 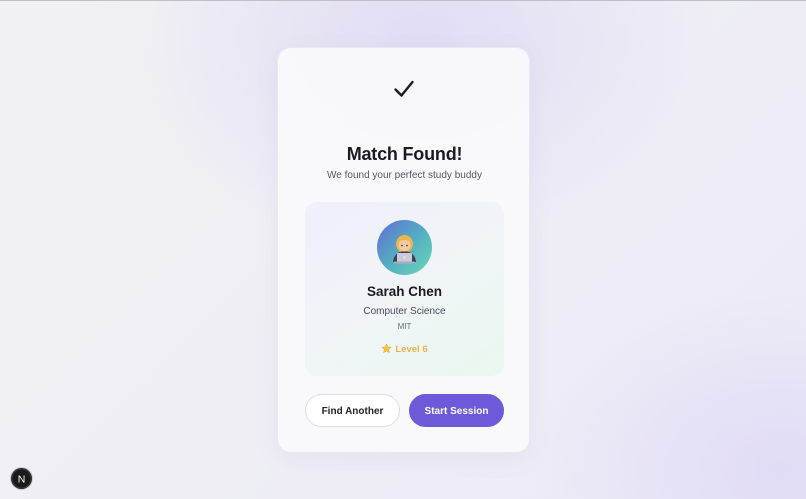 I want to click on checkmark-icon, so click(x=404, y=89).